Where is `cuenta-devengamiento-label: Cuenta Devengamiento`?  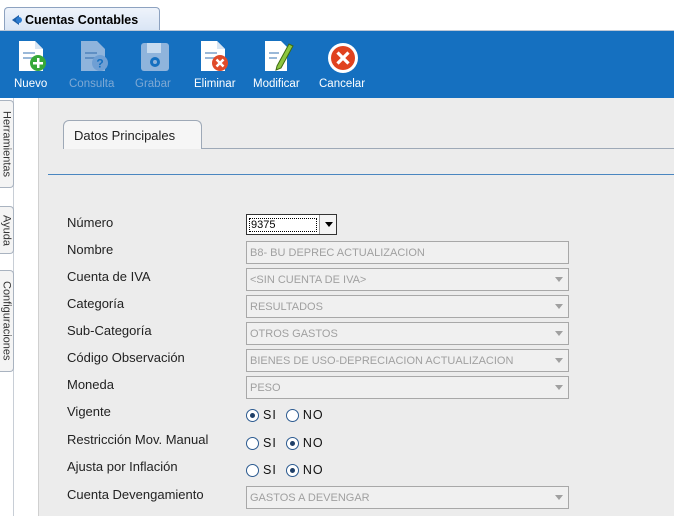
cuenta-devengamiento-label: Cuenta Devengamiento is located at coordinates (135, 494).